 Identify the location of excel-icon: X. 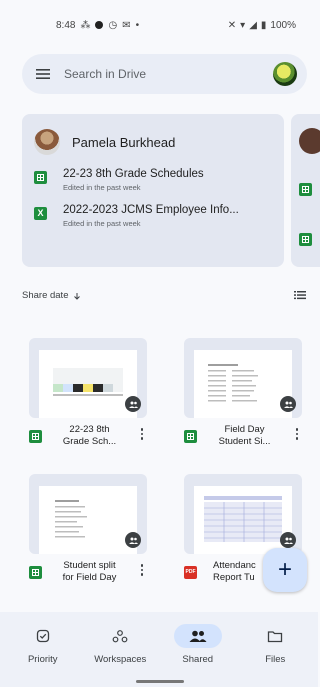
(40, 213).